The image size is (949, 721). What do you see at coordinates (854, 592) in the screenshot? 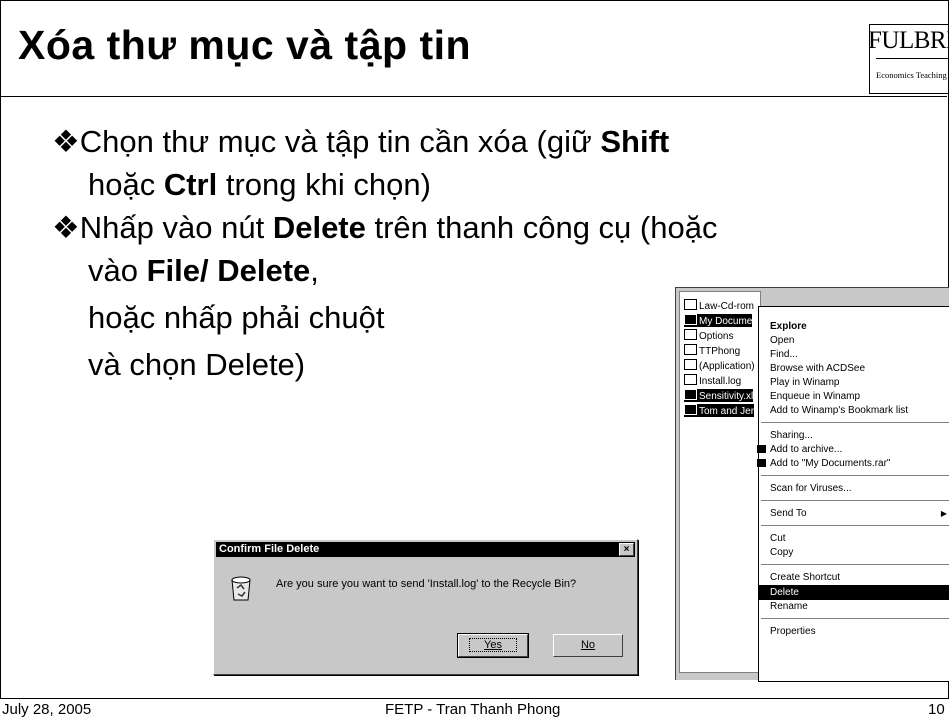
I see `menu-item-delete: Delete` at bounding box center [854, 592].